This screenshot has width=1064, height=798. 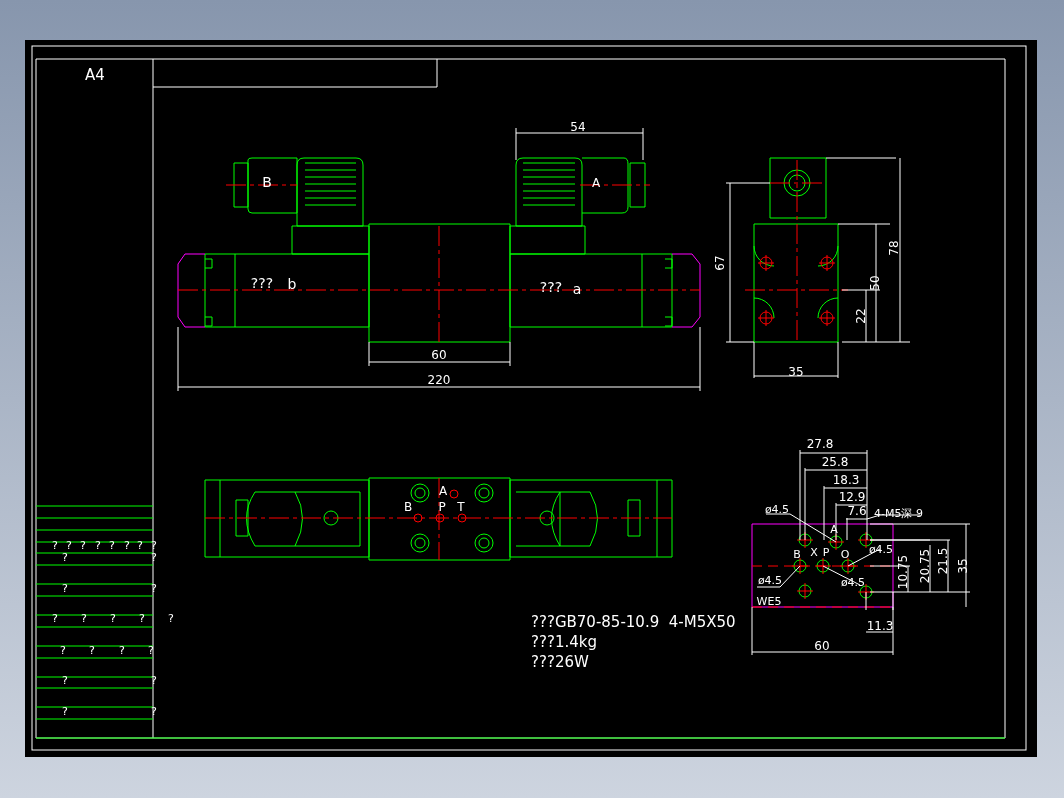 I want to click on dimension-value: 7.6, so click(x=857, y=510).